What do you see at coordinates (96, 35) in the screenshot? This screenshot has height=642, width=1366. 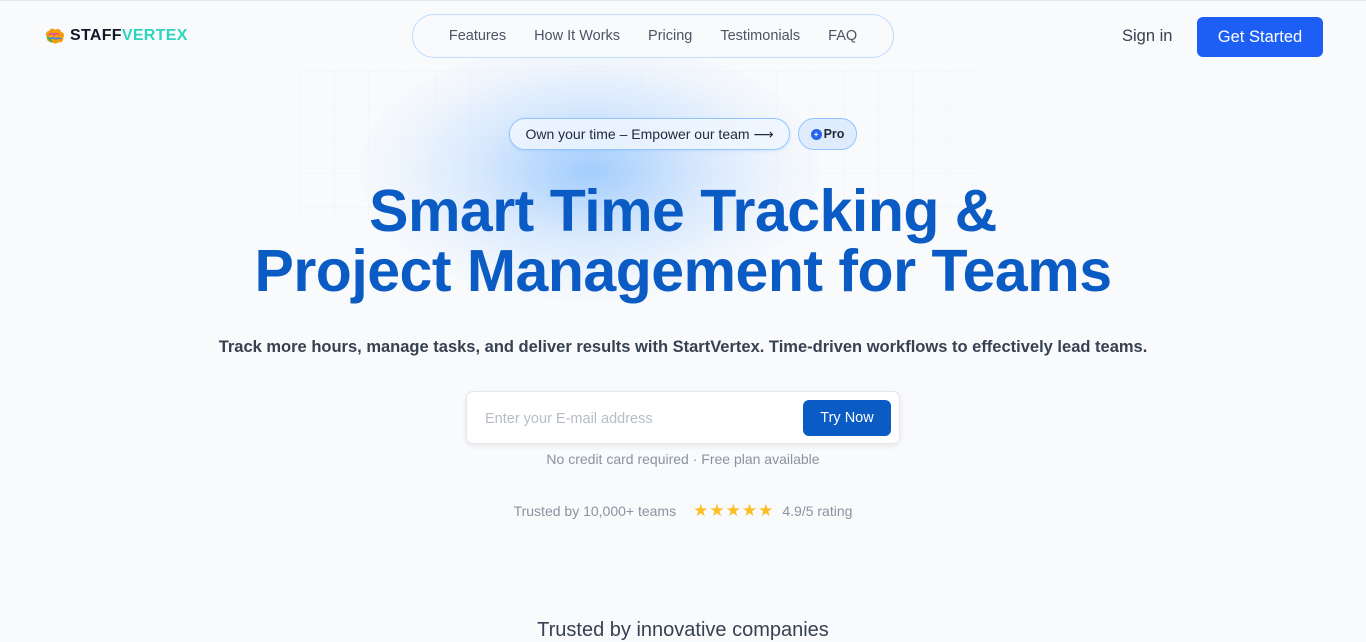 I see `brand-name-part1: STAFF` at bounding box center [96, 35].